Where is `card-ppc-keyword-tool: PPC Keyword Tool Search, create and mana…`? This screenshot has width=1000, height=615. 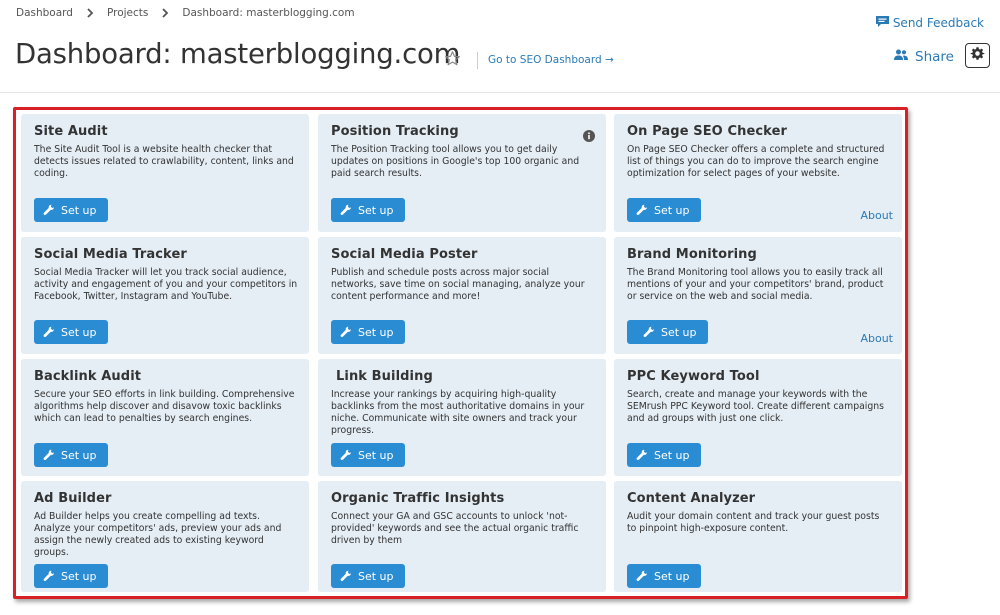
card-ppc-keyword-tool: PPC Keyword Tool Search, create and mana… is located at coordinates (758, 417).